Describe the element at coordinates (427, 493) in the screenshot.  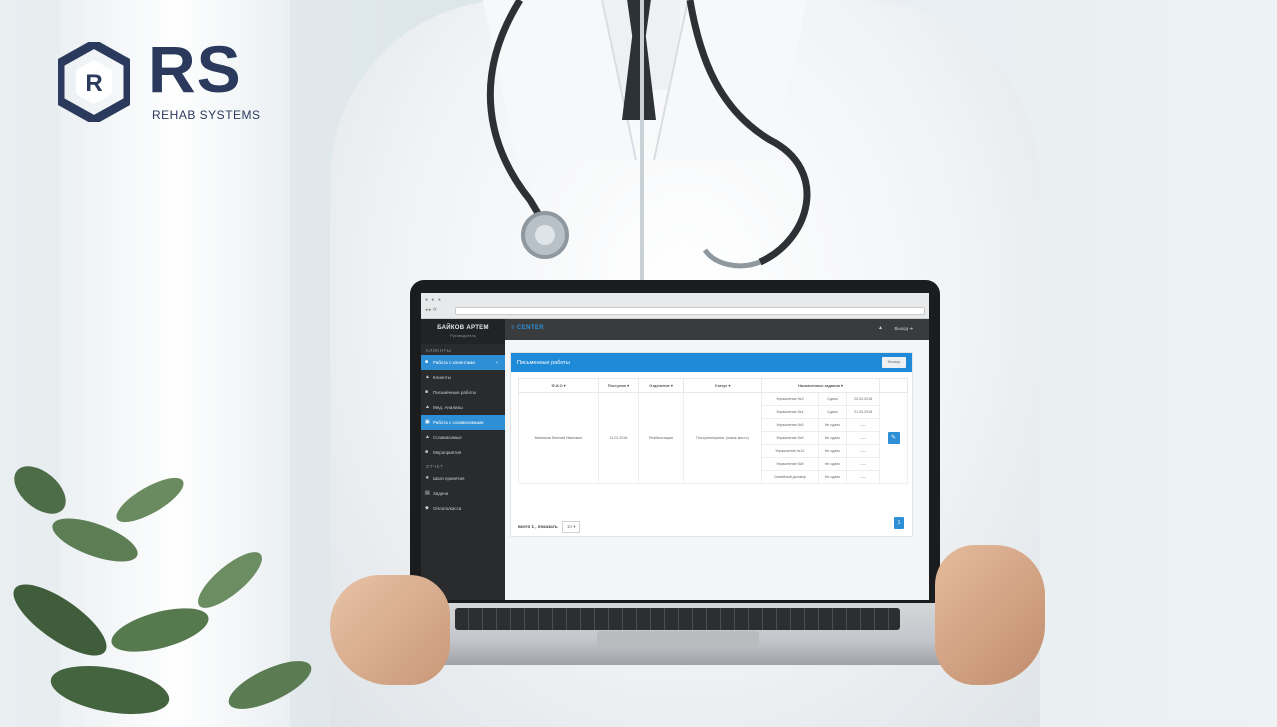
I see `list-icon: ▤` at that location.